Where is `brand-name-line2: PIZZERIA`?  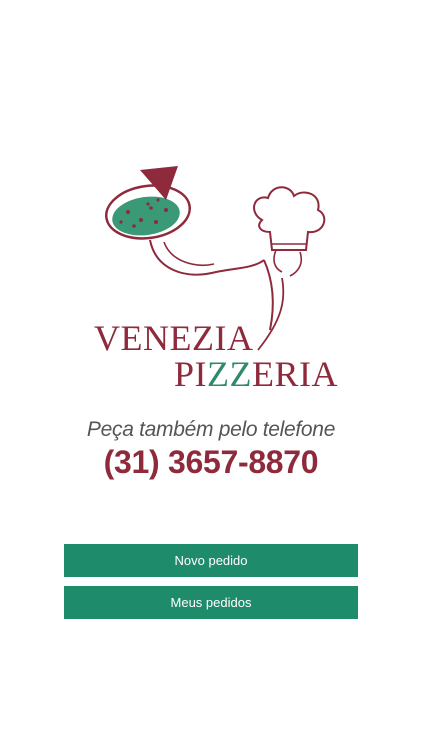 brand-name-line2: PIZZERIA is located at coordinates (256, 374).